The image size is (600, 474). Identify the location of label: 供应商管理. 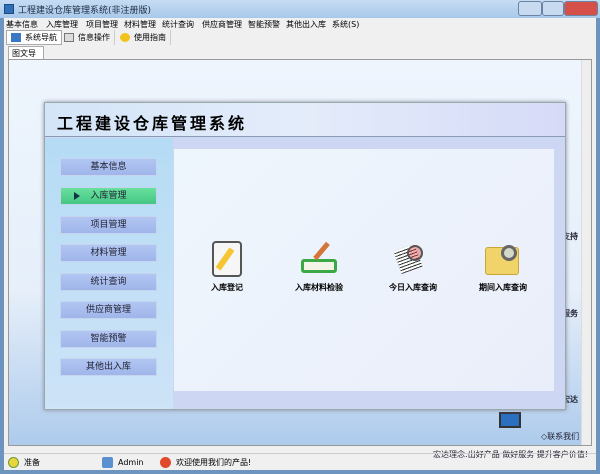
(108, 310).